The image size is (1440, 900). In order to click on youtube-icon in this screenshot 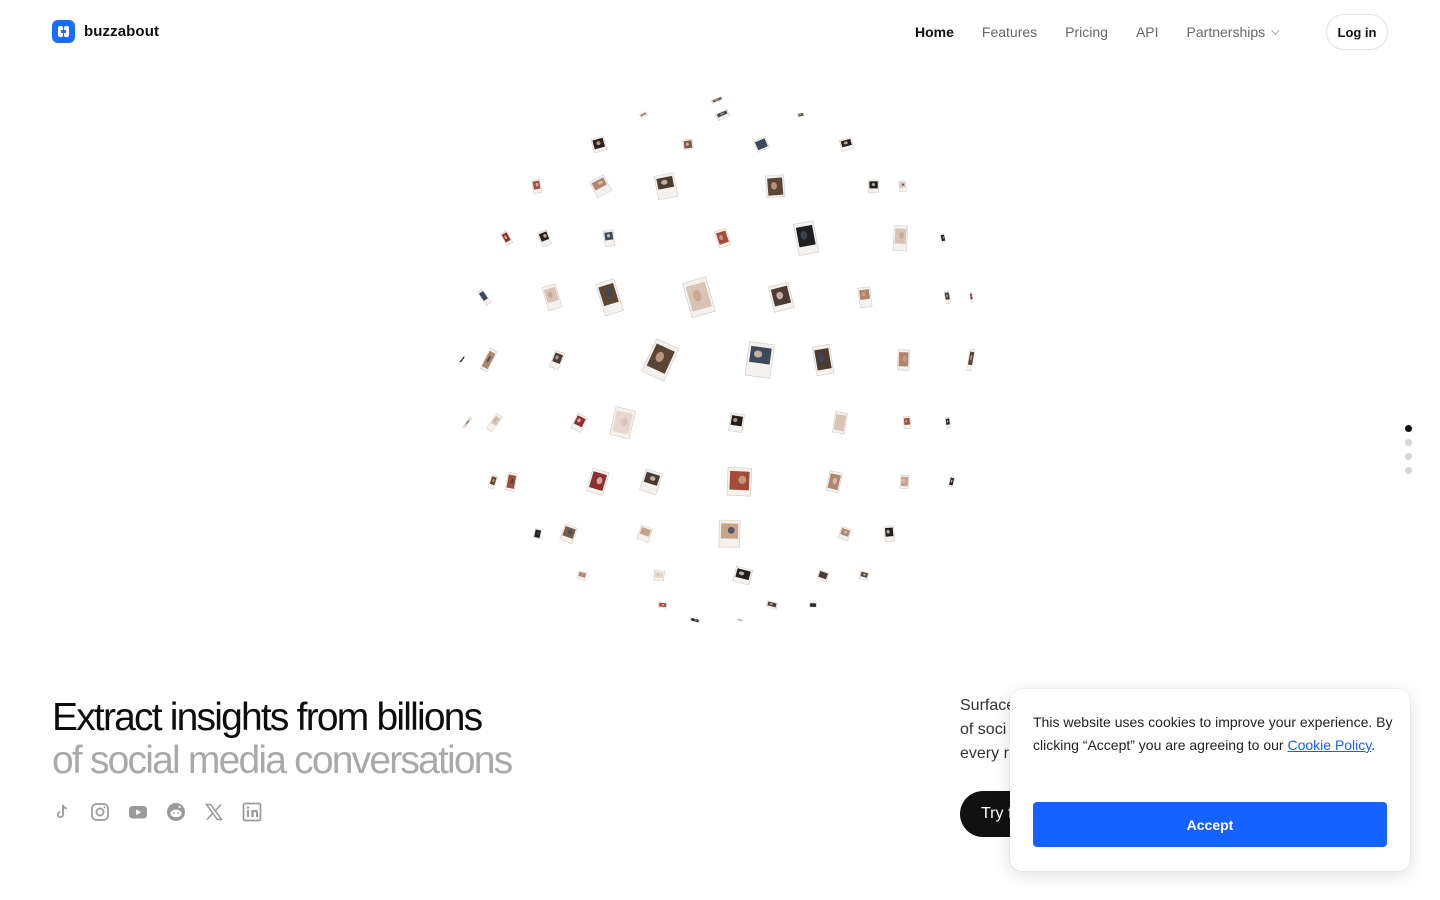, I will do `click(138, 812)`.